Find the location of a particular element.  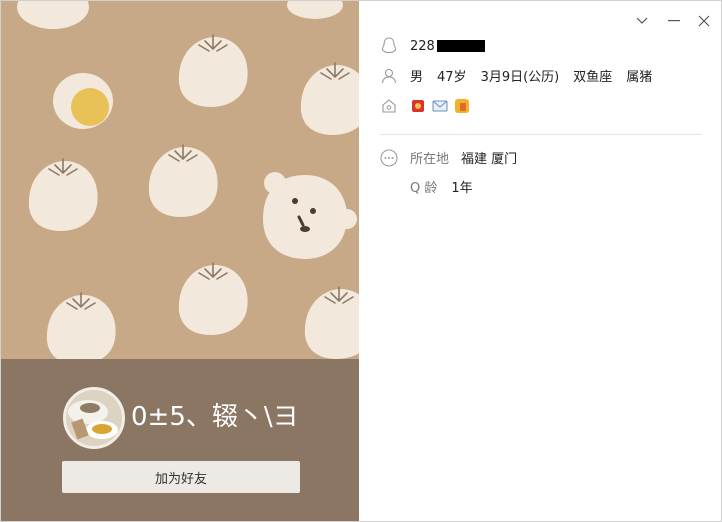

penguin-icon is located at coordinates (389, 46).